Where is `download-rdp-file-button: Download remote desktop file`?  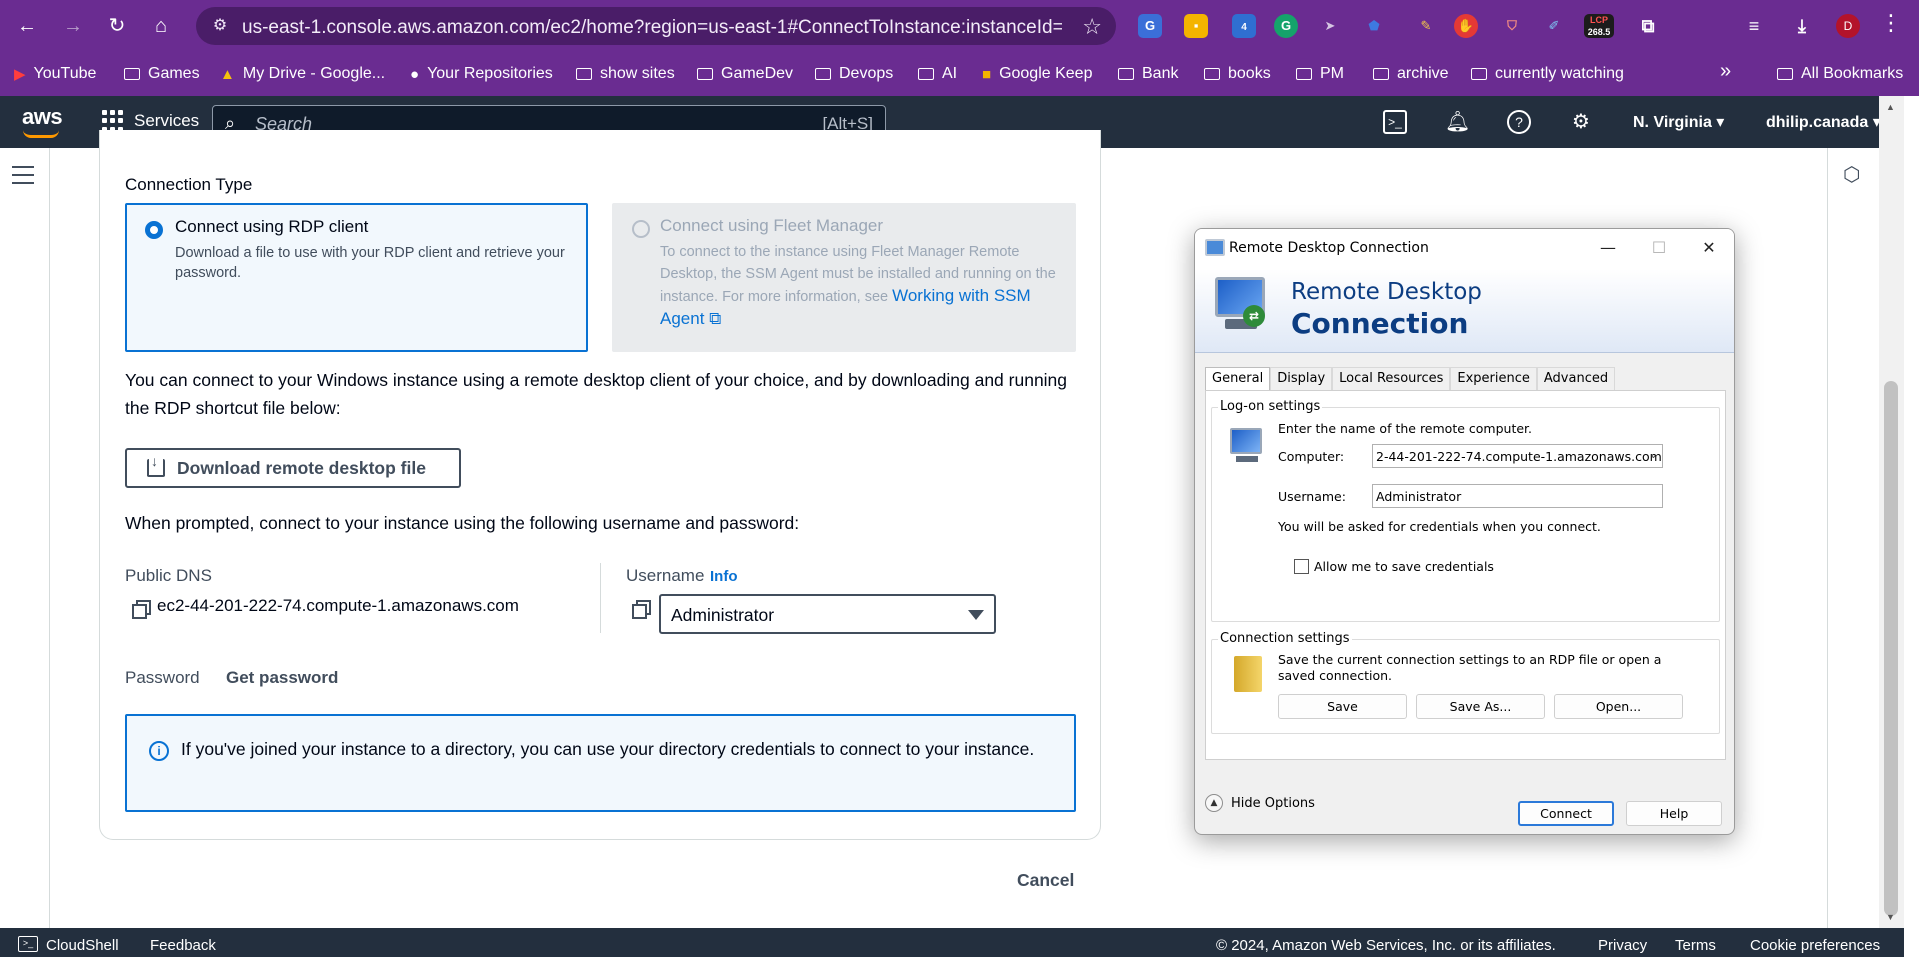 download-rdp-file-button: Download remote desktop file is located at coordinates (293, 468).